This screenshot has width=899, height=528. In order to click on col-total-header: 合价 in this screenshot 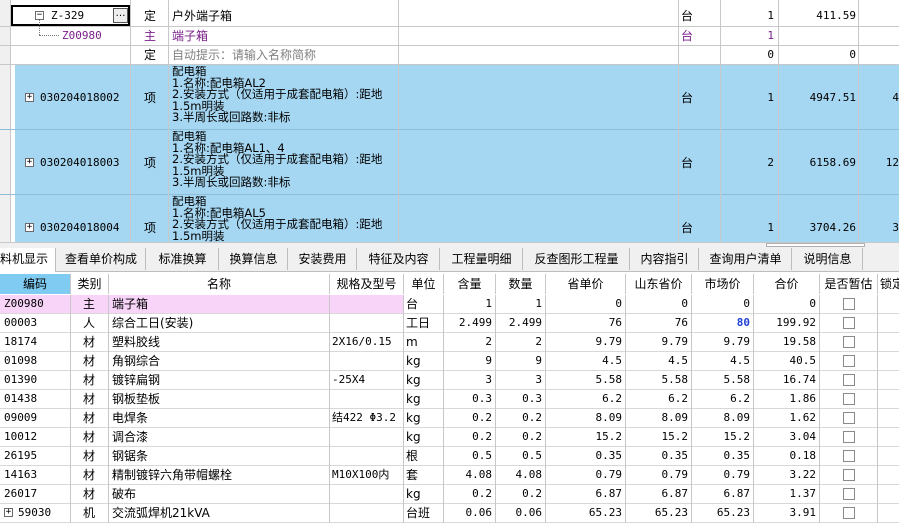, I will do `click(787, 284)`.